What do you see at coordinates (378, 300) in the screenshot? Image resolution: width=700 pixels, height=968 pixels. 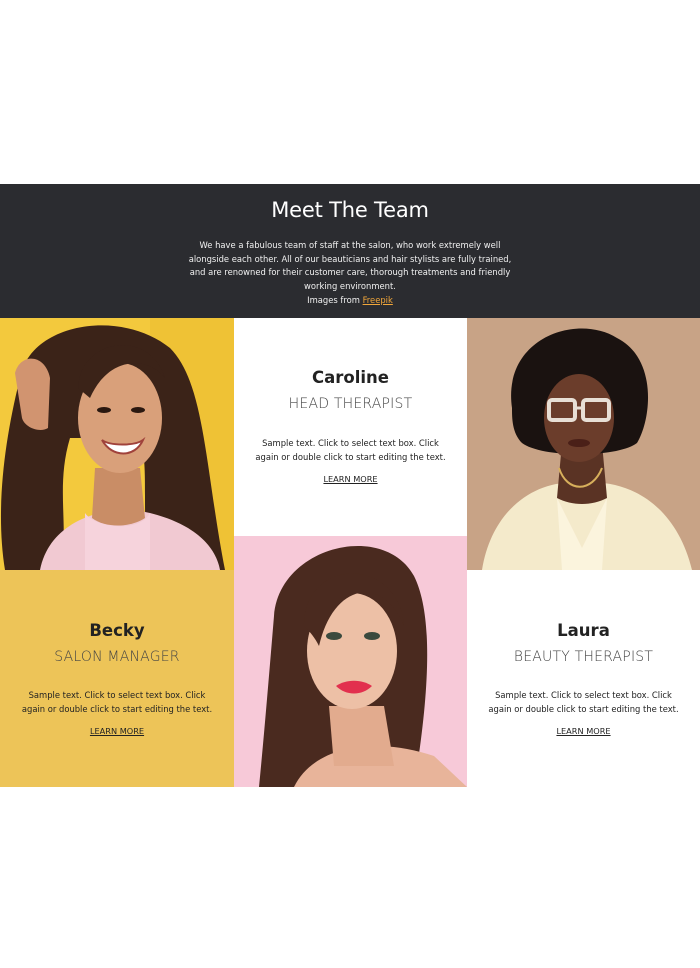 I see `freepik-link: Freepik` at bounding box center [378, 300].